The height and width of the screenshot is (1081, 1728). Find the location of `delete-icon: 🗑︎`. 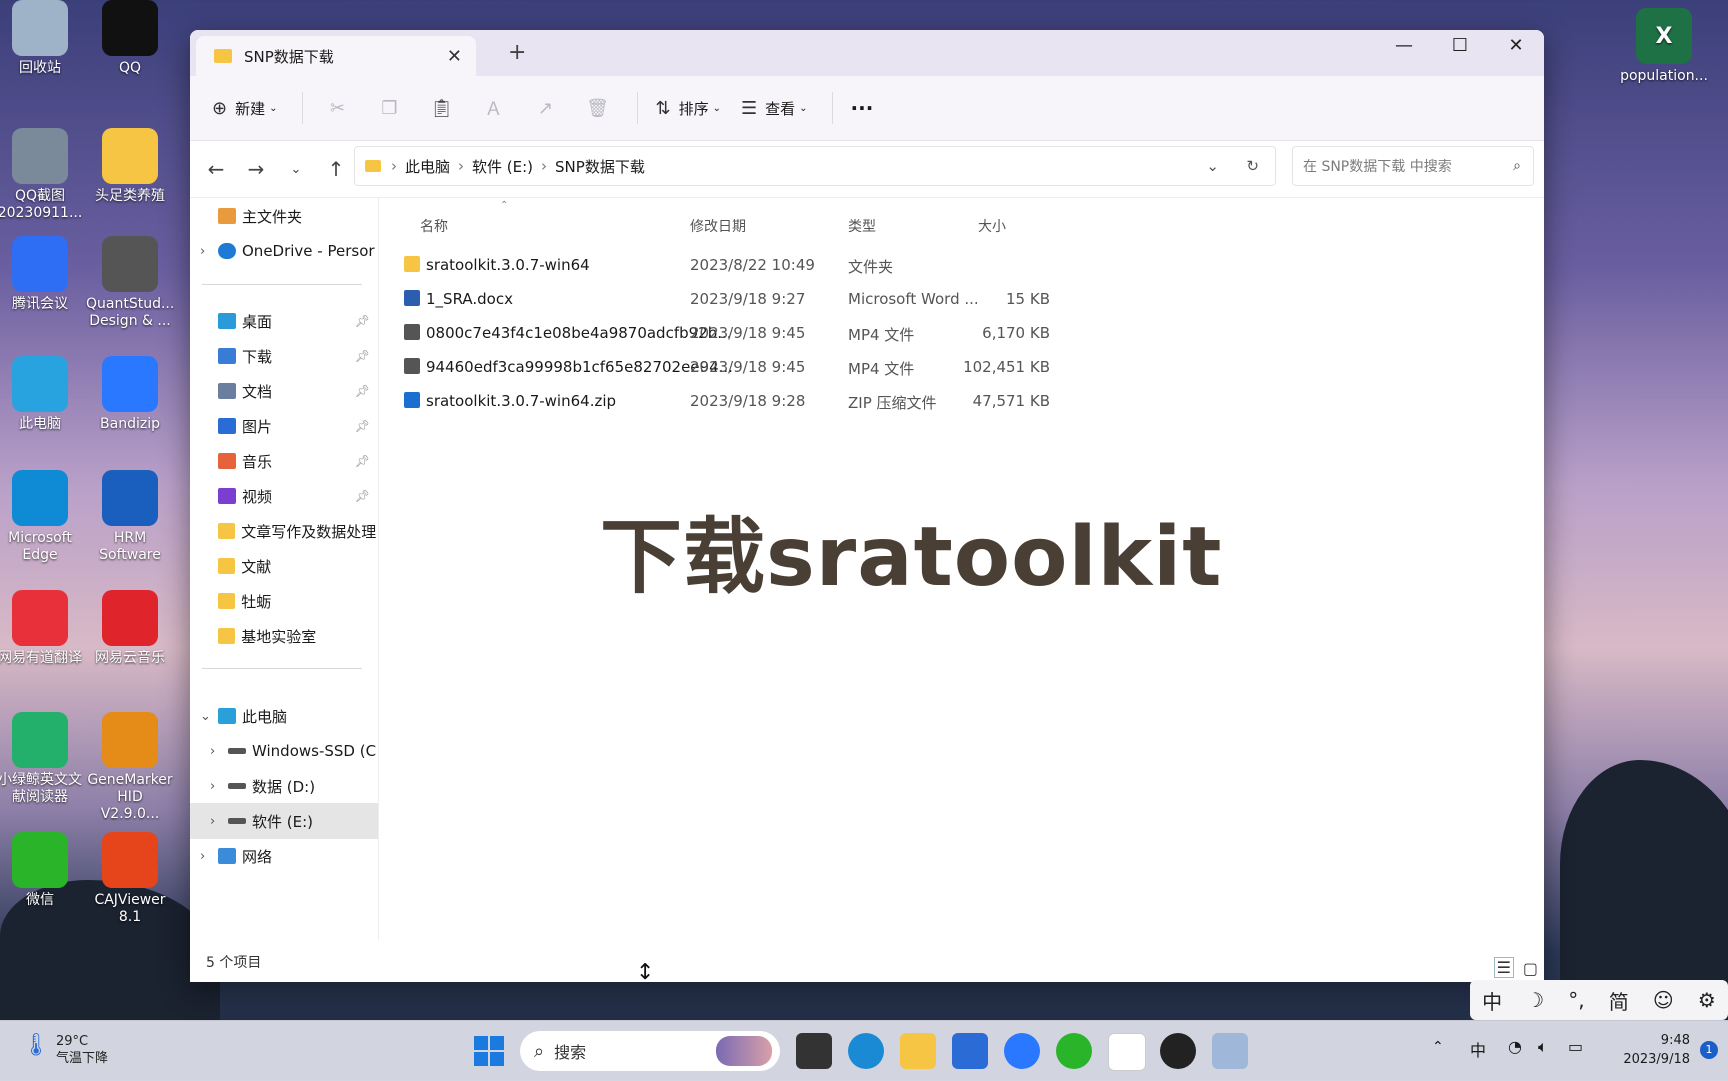

delete-icon: 🗑︎ is located at coordinates (598, 108).